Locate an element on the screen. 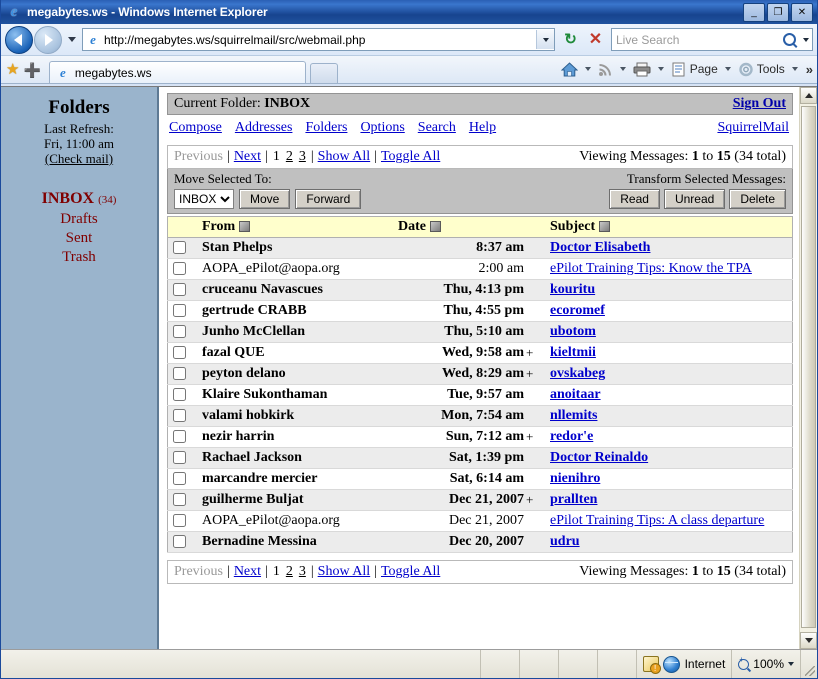 This screenshot has width=818, height=679. table-row: cruceanu Navascues Thu, 4:13 pm kouritu is located at coordinates (480, 290).